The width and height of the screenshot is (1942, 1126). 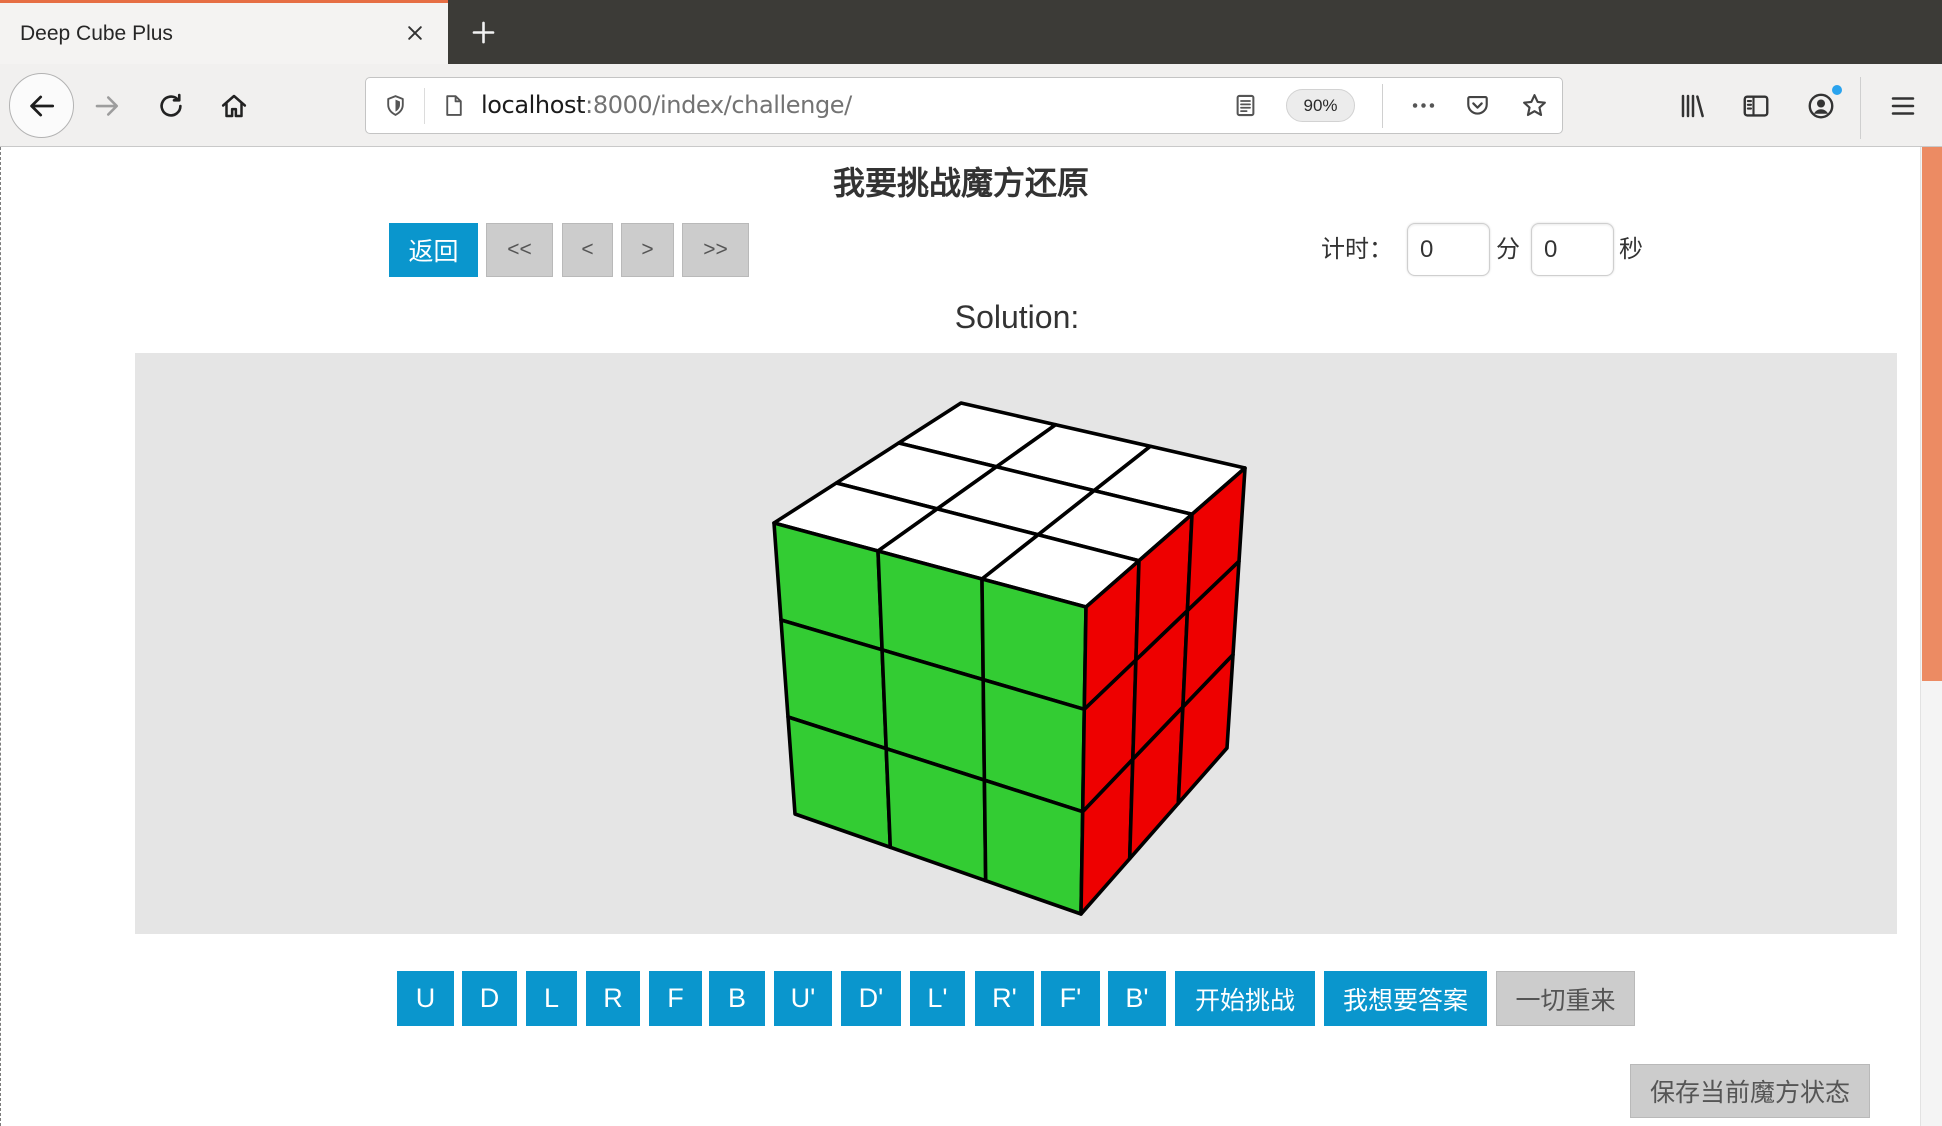 What do you see at coordinates (871, 998) in the screenshot?
I see `move-button-D-prime: D'` at bounding box center [871, 998].